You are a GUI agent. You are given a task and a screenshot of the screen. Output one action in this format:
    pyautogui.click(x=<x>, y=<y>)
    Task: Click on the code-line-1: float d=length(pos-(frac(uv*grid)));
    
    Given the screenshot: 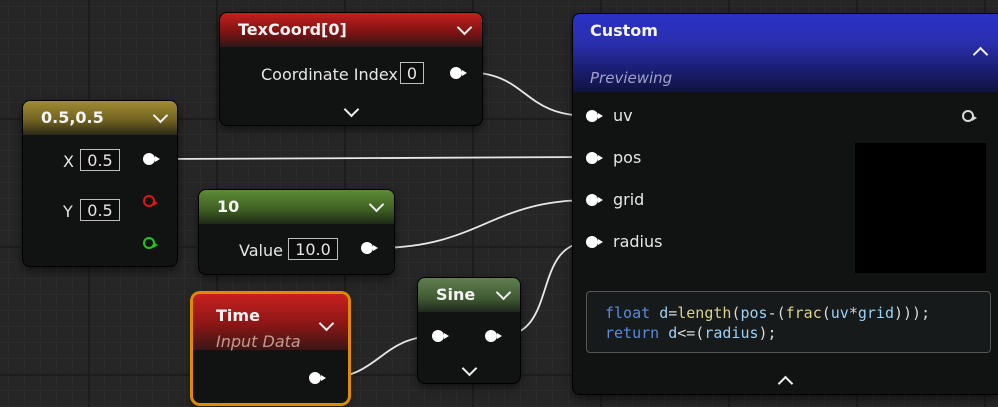 What is the action you would take?
    pyautogui.click(x=797, y=313)
    